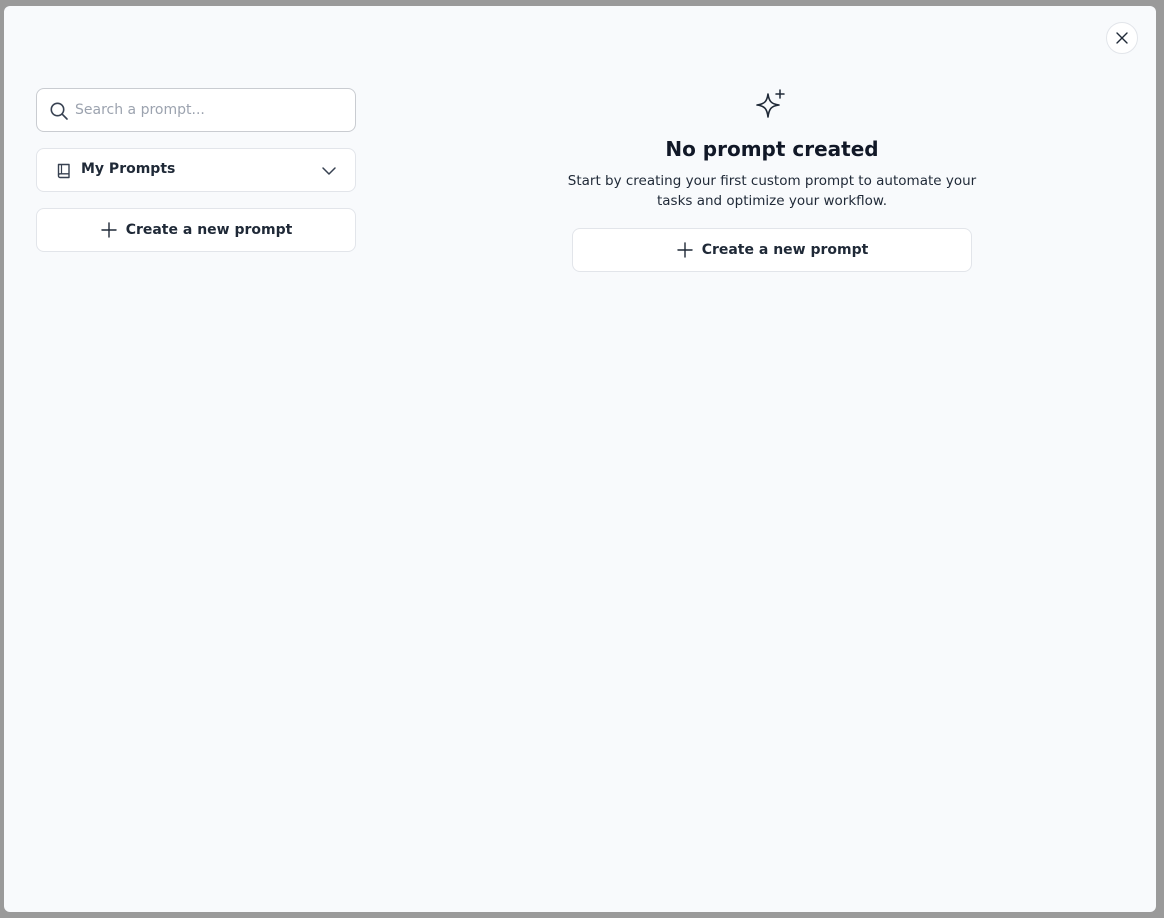 The width and height of the screenshot is (1164, 918). I want to click on search-box, so click(196, 110).